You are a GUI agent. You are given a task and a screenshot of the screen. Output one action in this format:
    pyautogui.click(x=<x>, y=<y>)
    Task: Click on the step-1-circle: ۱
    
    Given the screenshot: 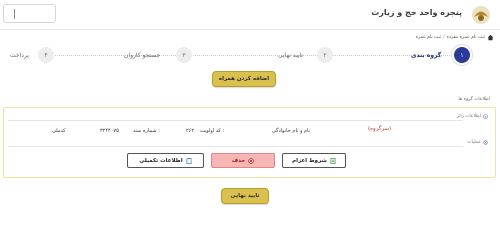 What is the action you would take?
    pyautogui.click(x=462, y=55)
    